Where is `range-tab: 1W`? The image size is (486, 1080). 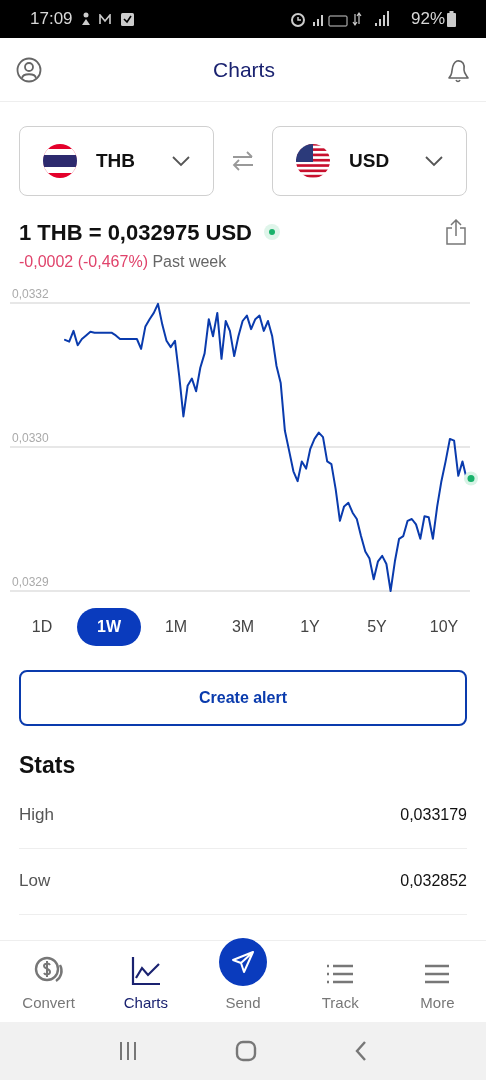 range-tab: 1W is located at coordinates (109, 627).